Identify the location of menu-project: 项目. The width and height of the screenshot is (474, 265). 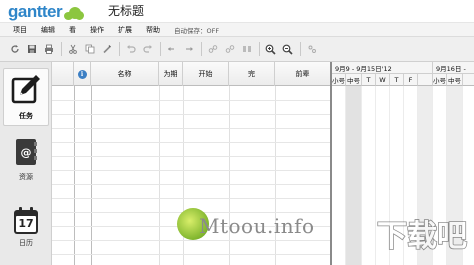
(20, 30).